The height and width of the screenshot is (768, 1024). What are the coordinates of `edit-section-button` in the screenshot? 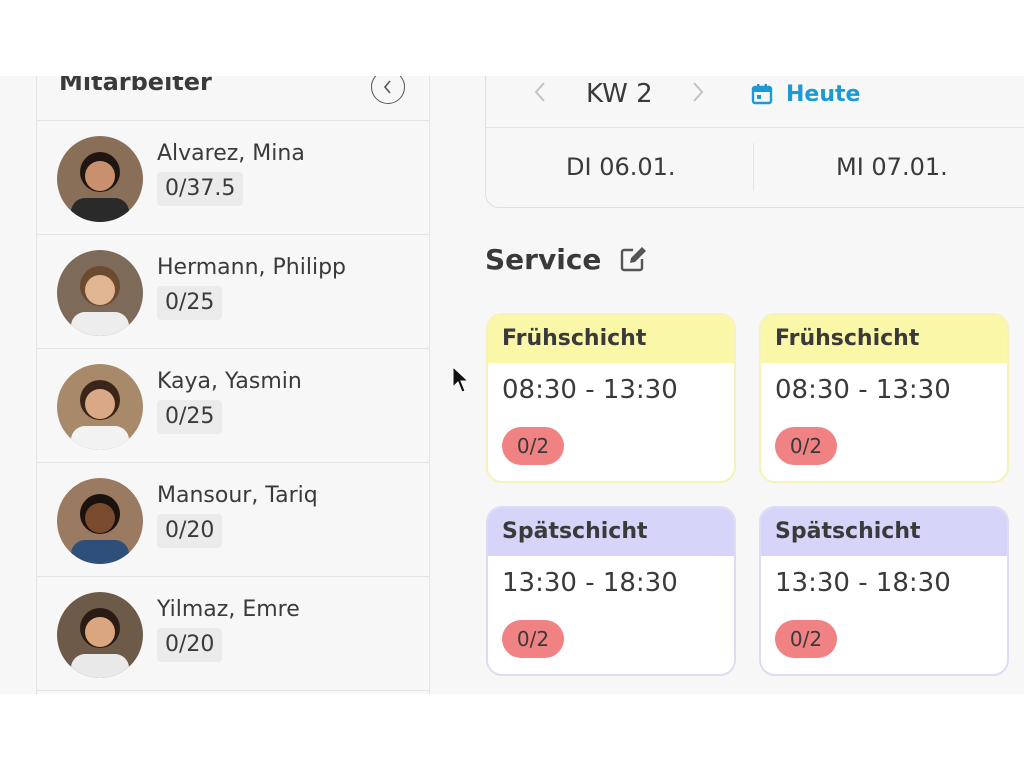 It's located at (633, 259).